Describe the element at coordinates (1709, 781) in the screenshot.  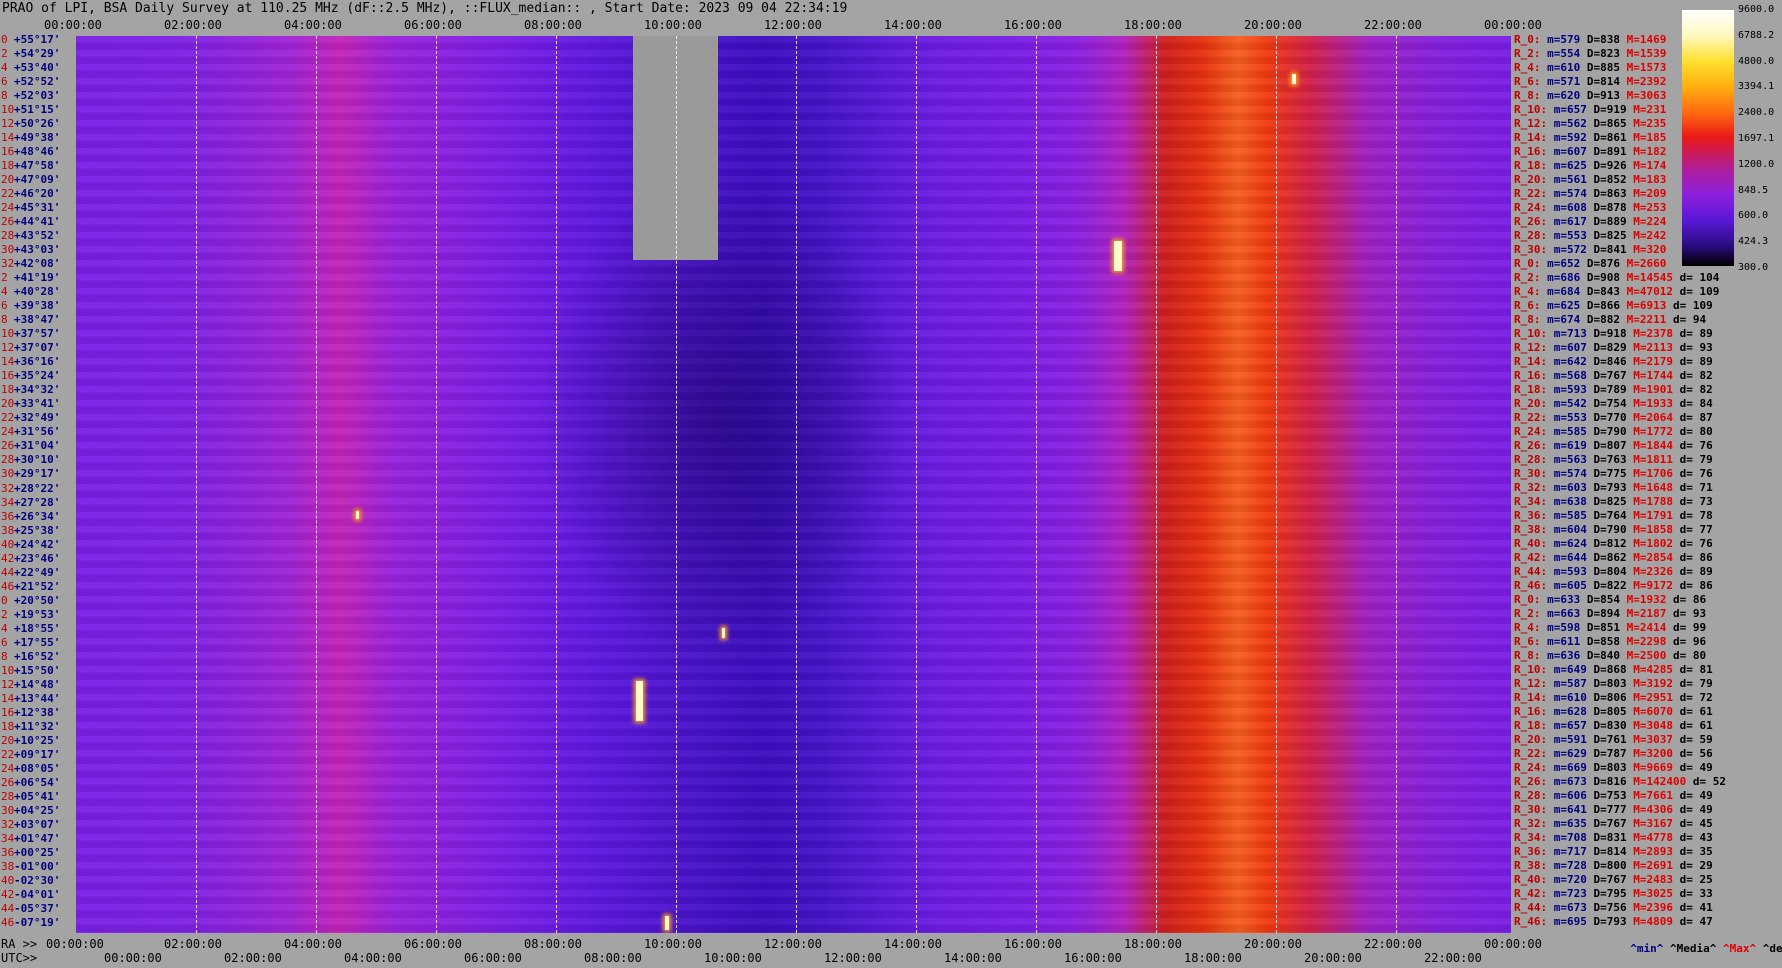
I see `stat-deviation: d= 52` at that location.